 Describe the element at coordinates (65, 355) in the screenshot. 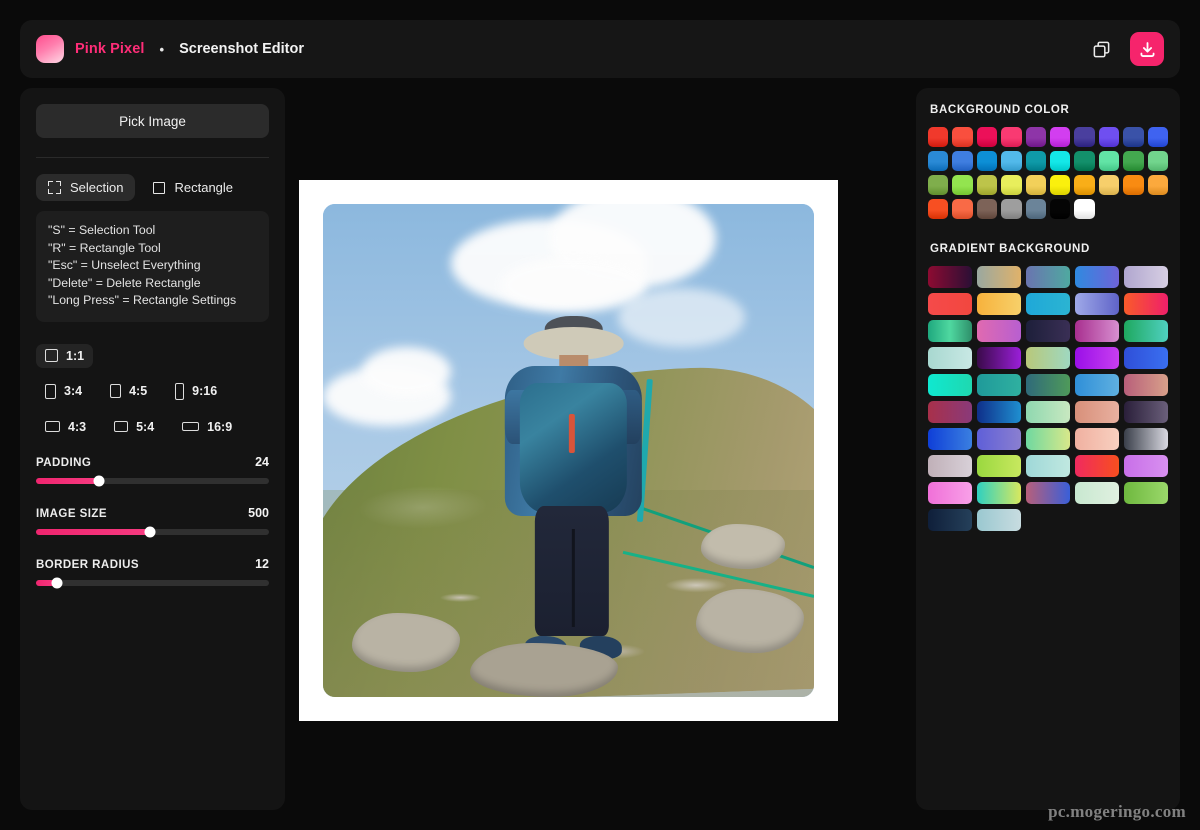

I see `aspect-ratio-1-1: 1:1` at that location.